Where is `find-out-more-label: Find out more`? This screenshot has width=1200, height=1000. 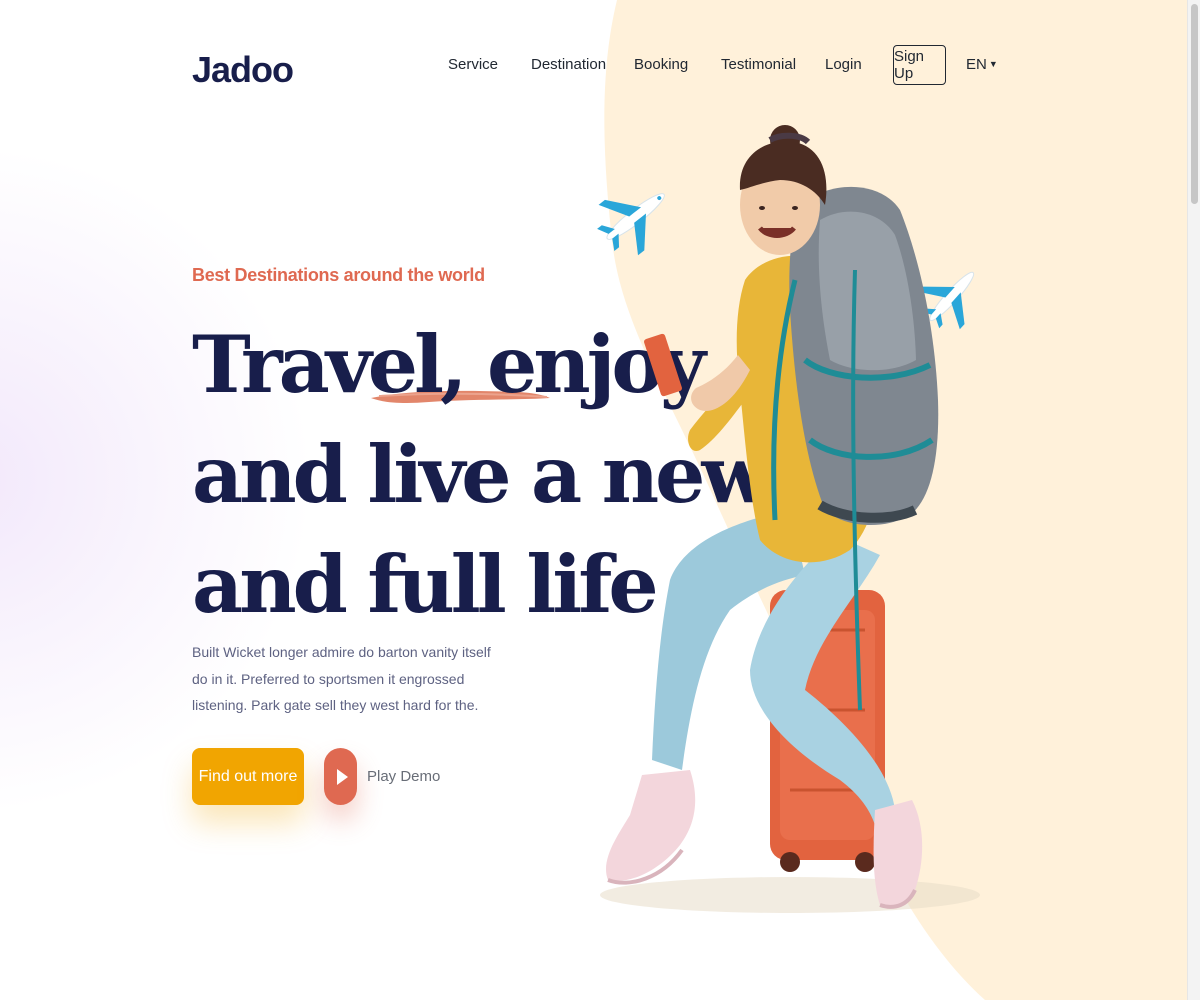
find-out-more-label: Find out more is located at coordinates (248, 776).